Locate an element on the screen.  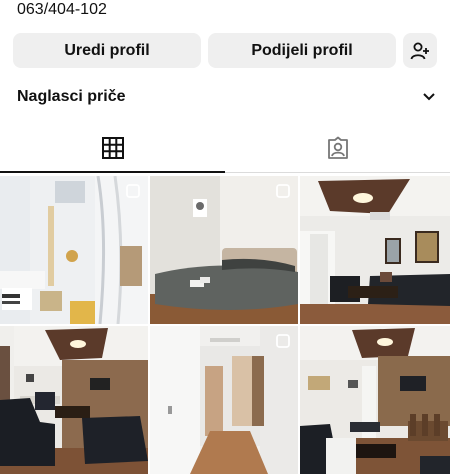
hallway-photo is located at coordinates (224, 400).